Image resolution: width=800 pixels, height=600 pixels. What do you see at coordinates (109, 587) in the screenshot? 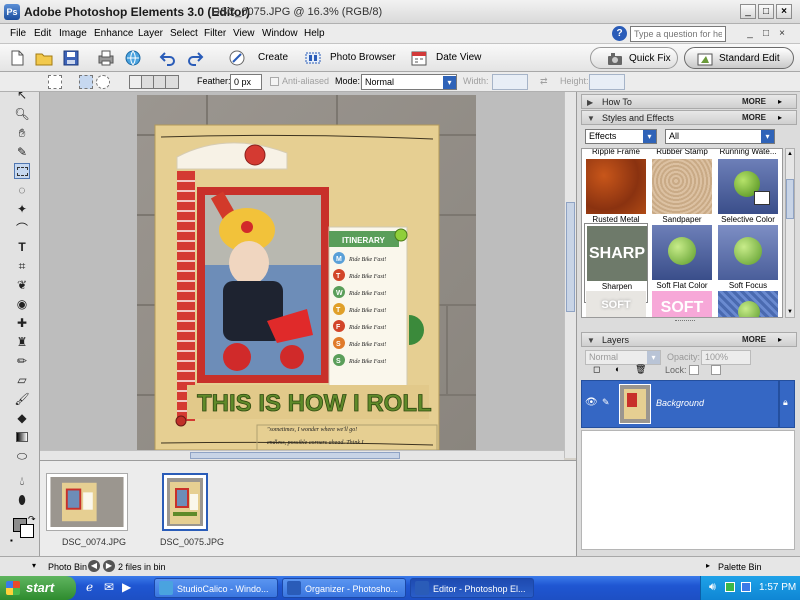
I see `outlook-quicklaunch-icon: ✉︎` at bounding box center [109, 587].